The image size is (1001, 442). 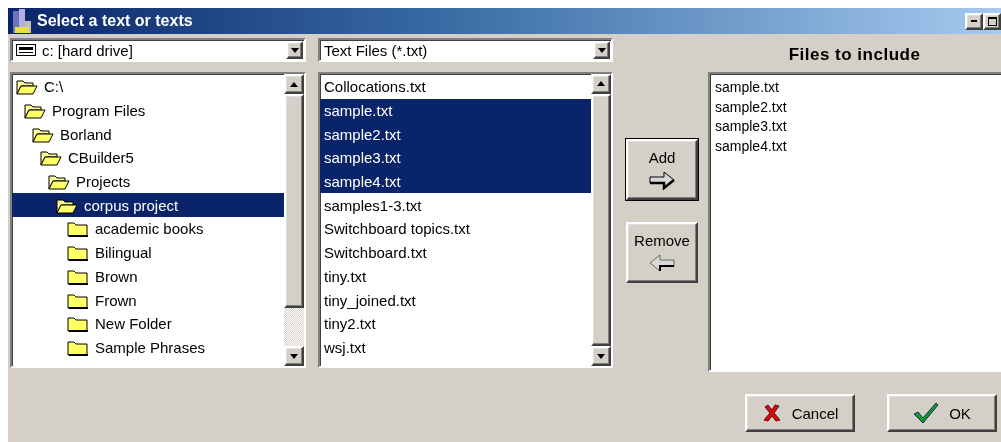 I want to click on drive-icon, so click(x=26, y=50).